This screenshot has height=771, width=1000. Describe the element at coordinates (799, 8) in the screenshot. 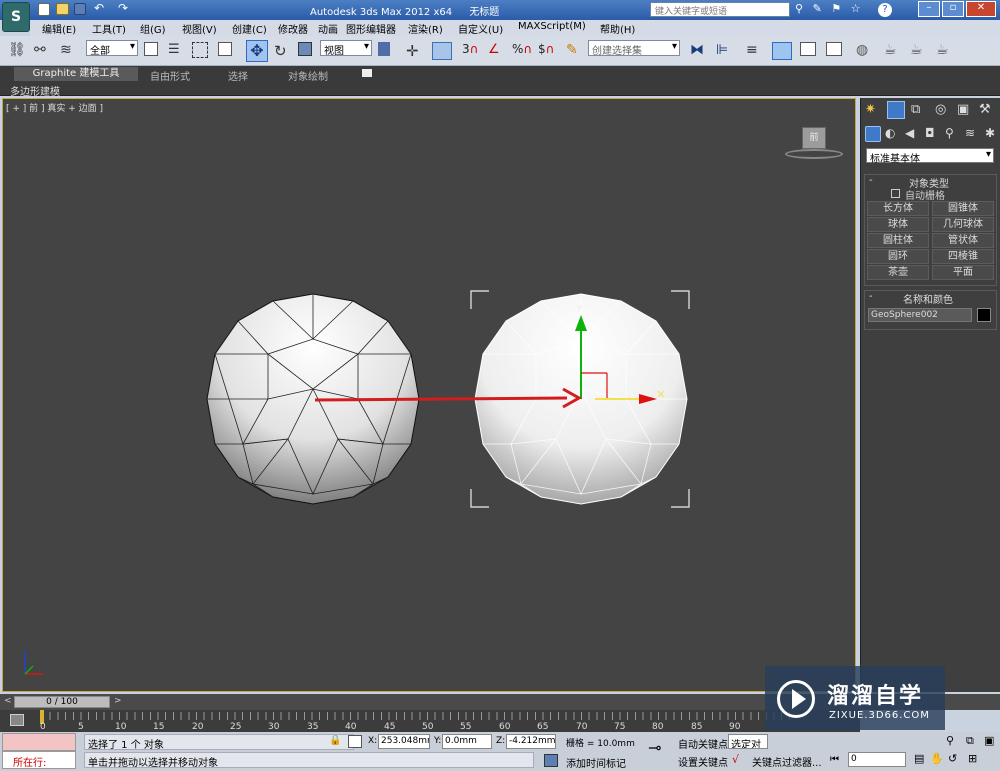

I see `binoculars-icon: ⚲` at that location.